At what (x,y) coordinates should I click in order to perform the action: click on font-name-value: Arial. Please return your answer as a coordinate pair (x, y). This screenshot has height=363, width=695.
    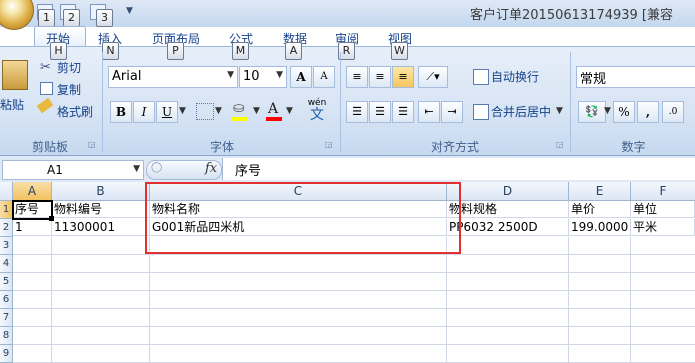
    Looking at the image, I should click on (127, 76).